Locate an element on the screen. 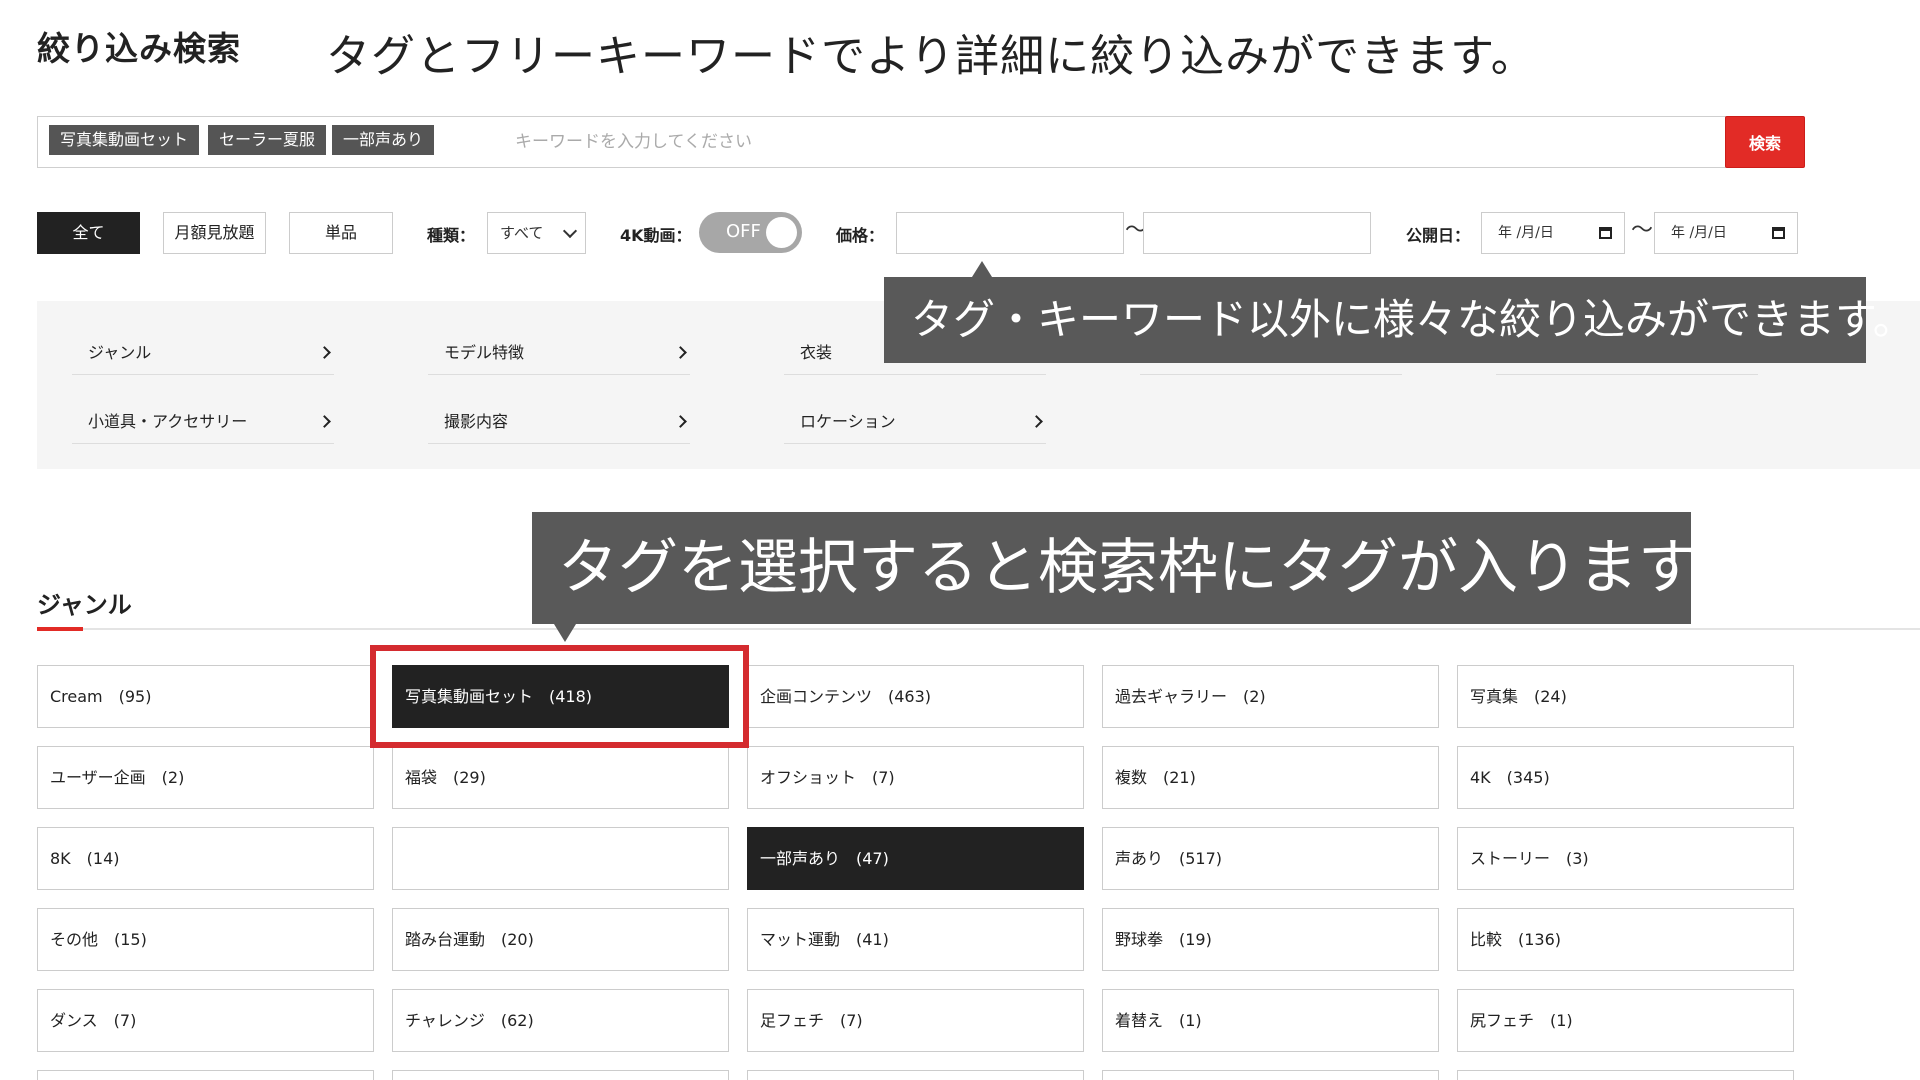 The width and height of the screenshot is (1920, 1080). filter-all-button: 全て is located at coordinates (88, 233).